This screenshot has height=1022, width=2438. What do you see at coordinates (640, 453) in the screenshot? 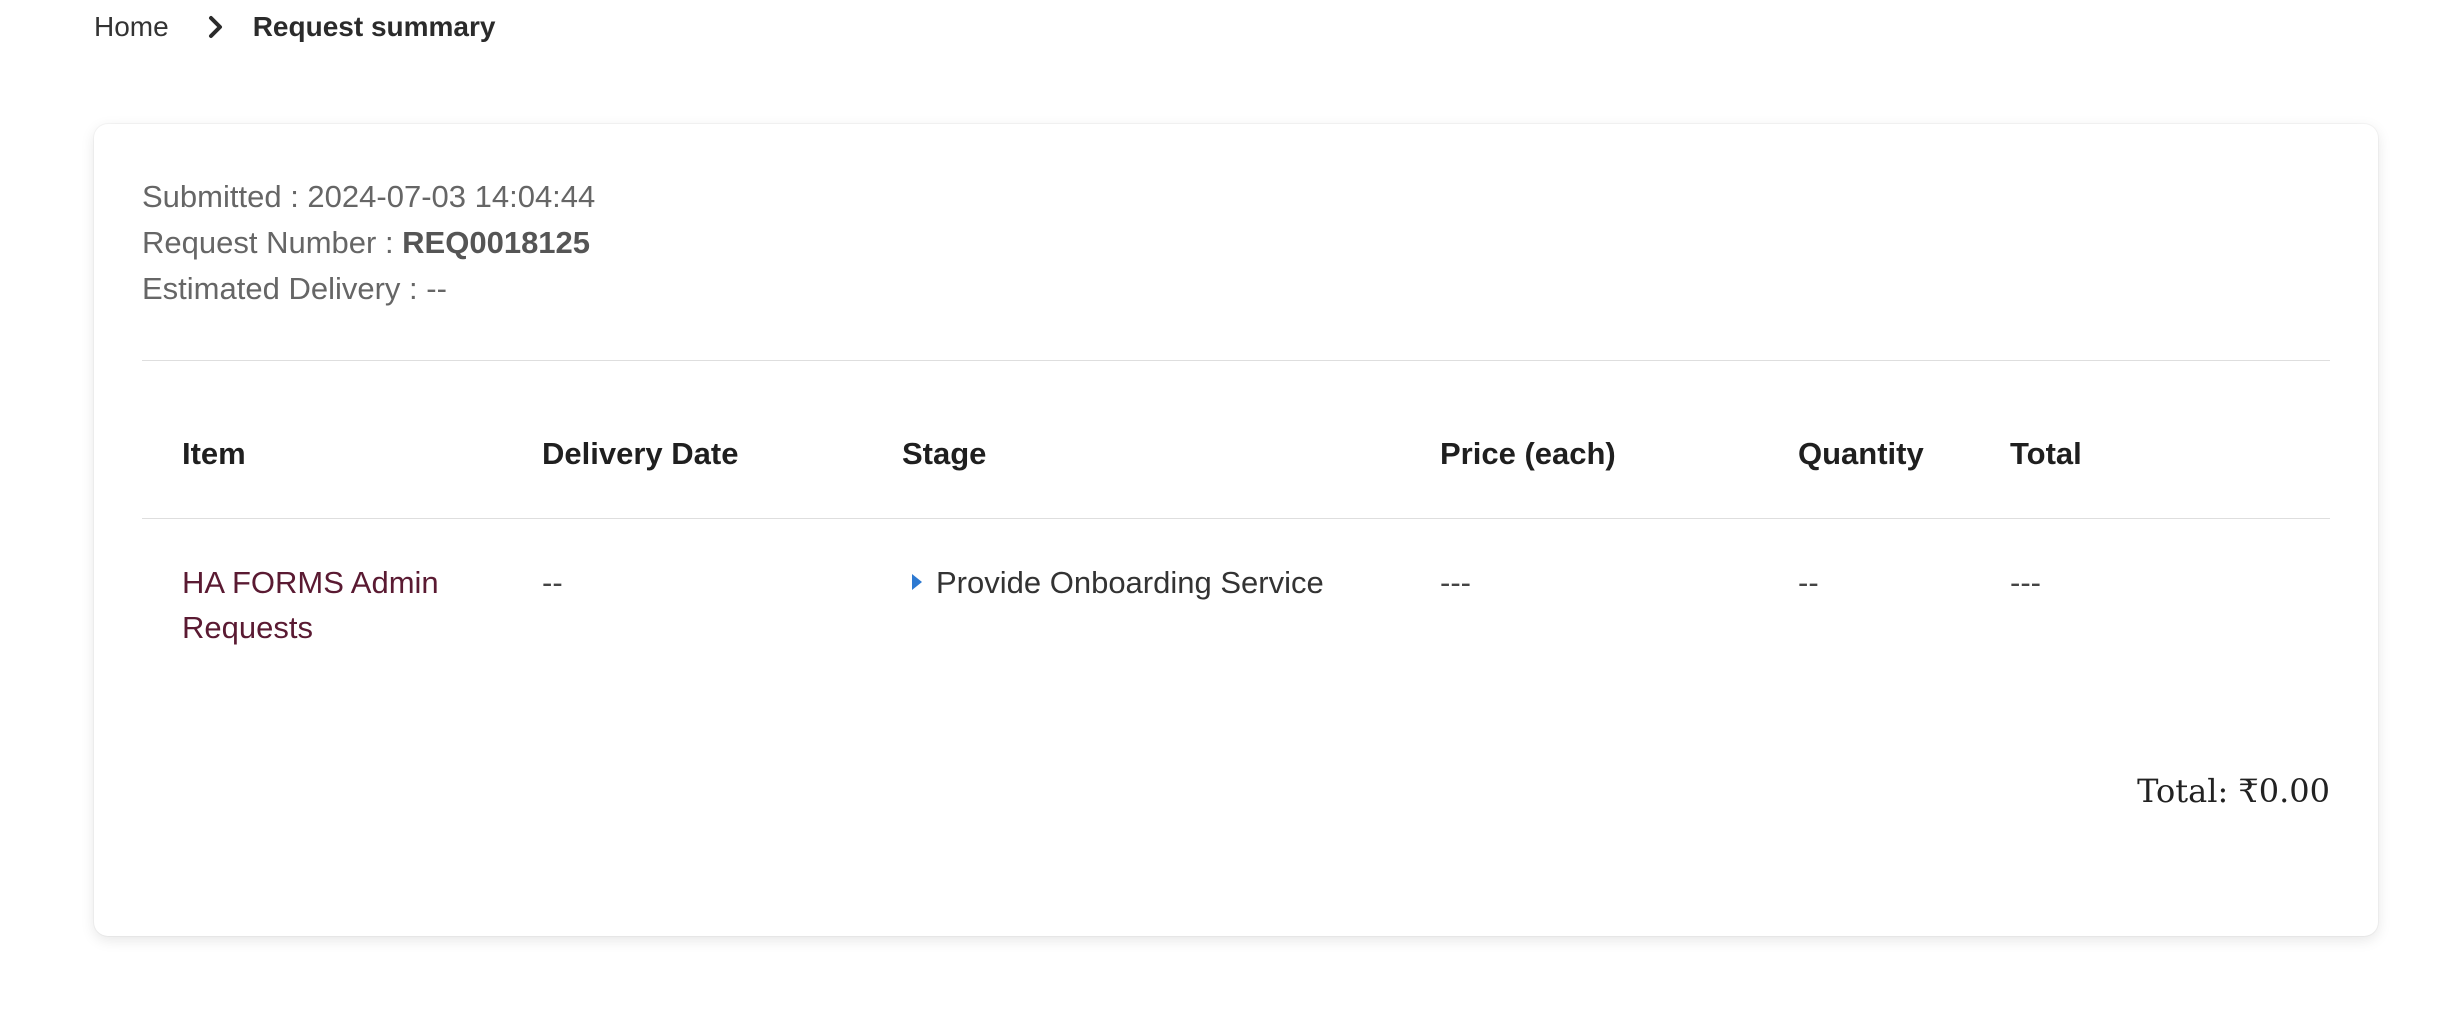
I see `column-header-delivery-date: Delivery Date` at bounding box center [640, 453].